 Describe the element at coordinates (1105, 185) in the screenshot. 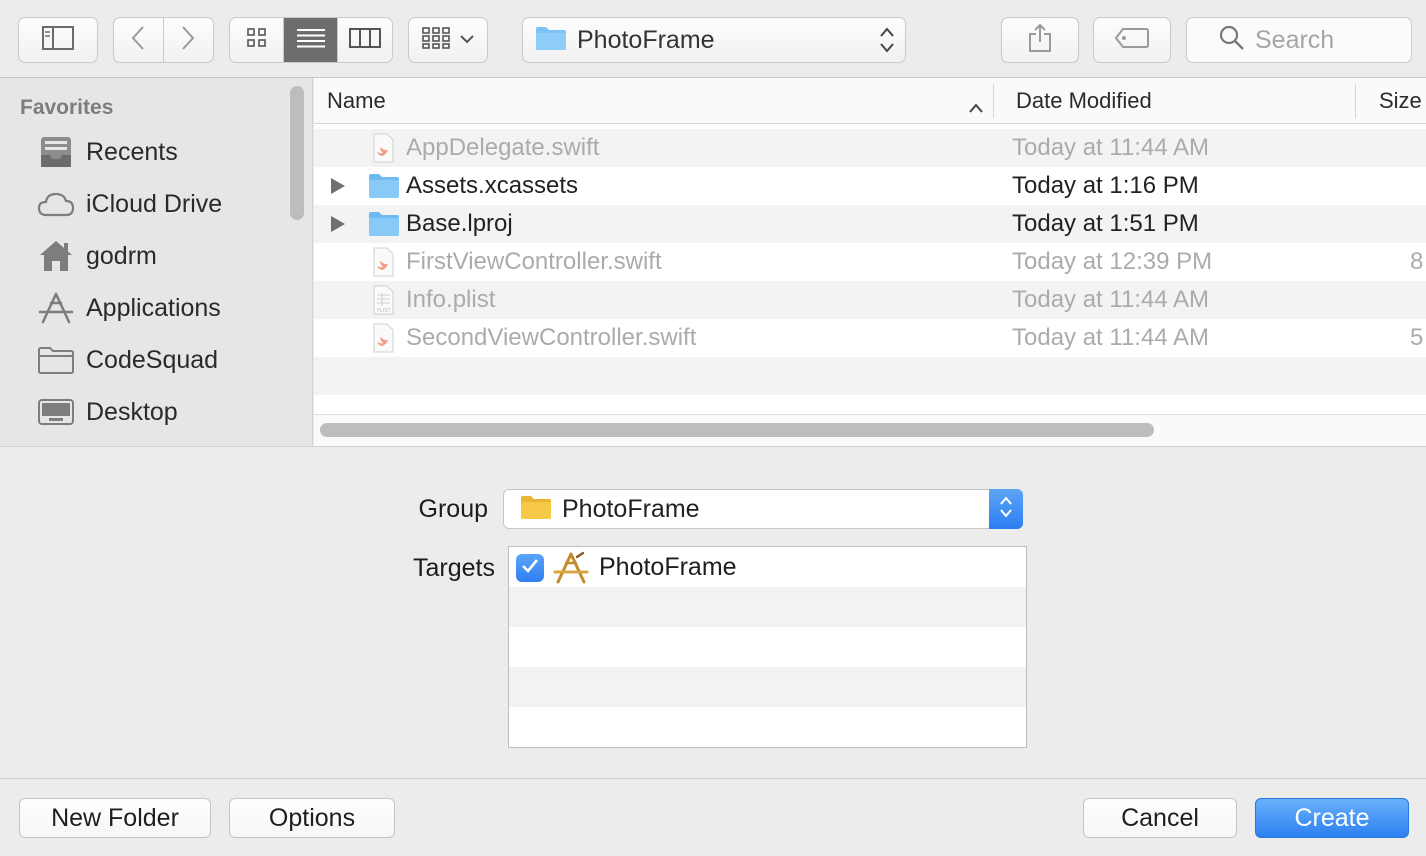

I see `file-date: Today at 1:16 PM` at that location.